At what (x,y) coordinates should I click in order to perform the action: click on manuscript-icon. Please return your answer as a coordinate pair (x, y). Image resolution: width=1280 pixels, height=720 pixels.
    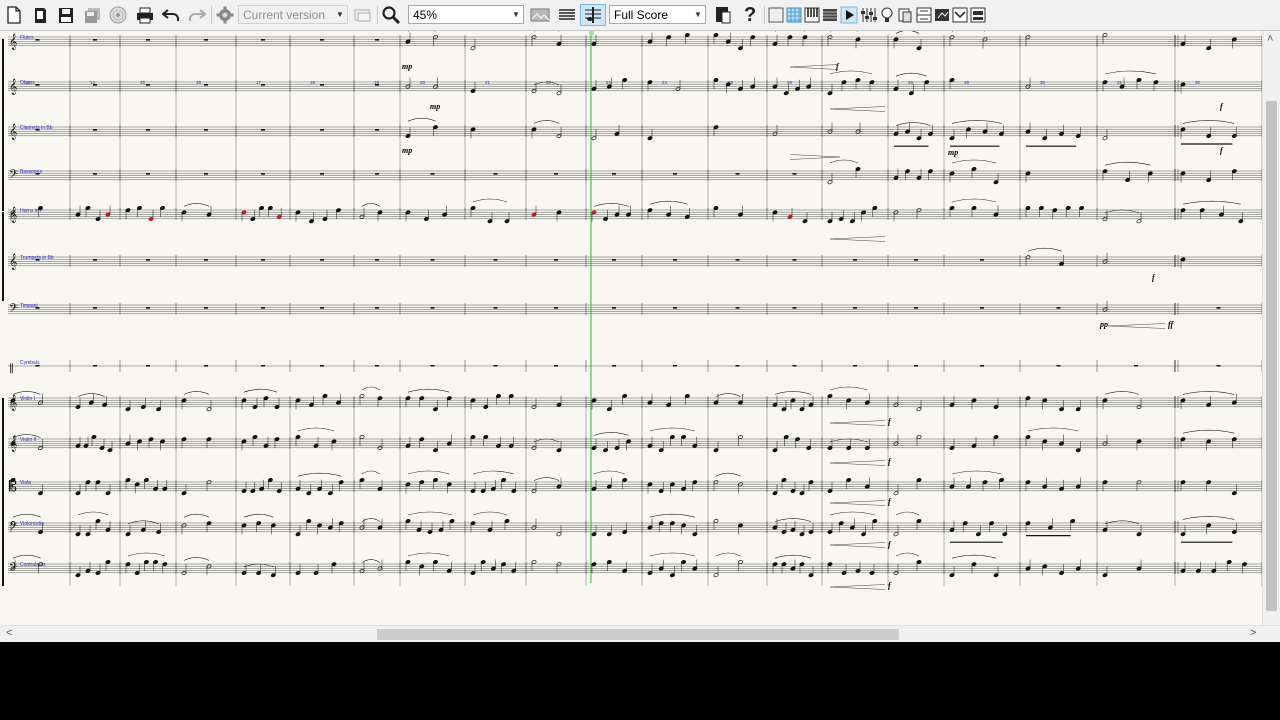
    Looking at the image, I should click on (723, 15).